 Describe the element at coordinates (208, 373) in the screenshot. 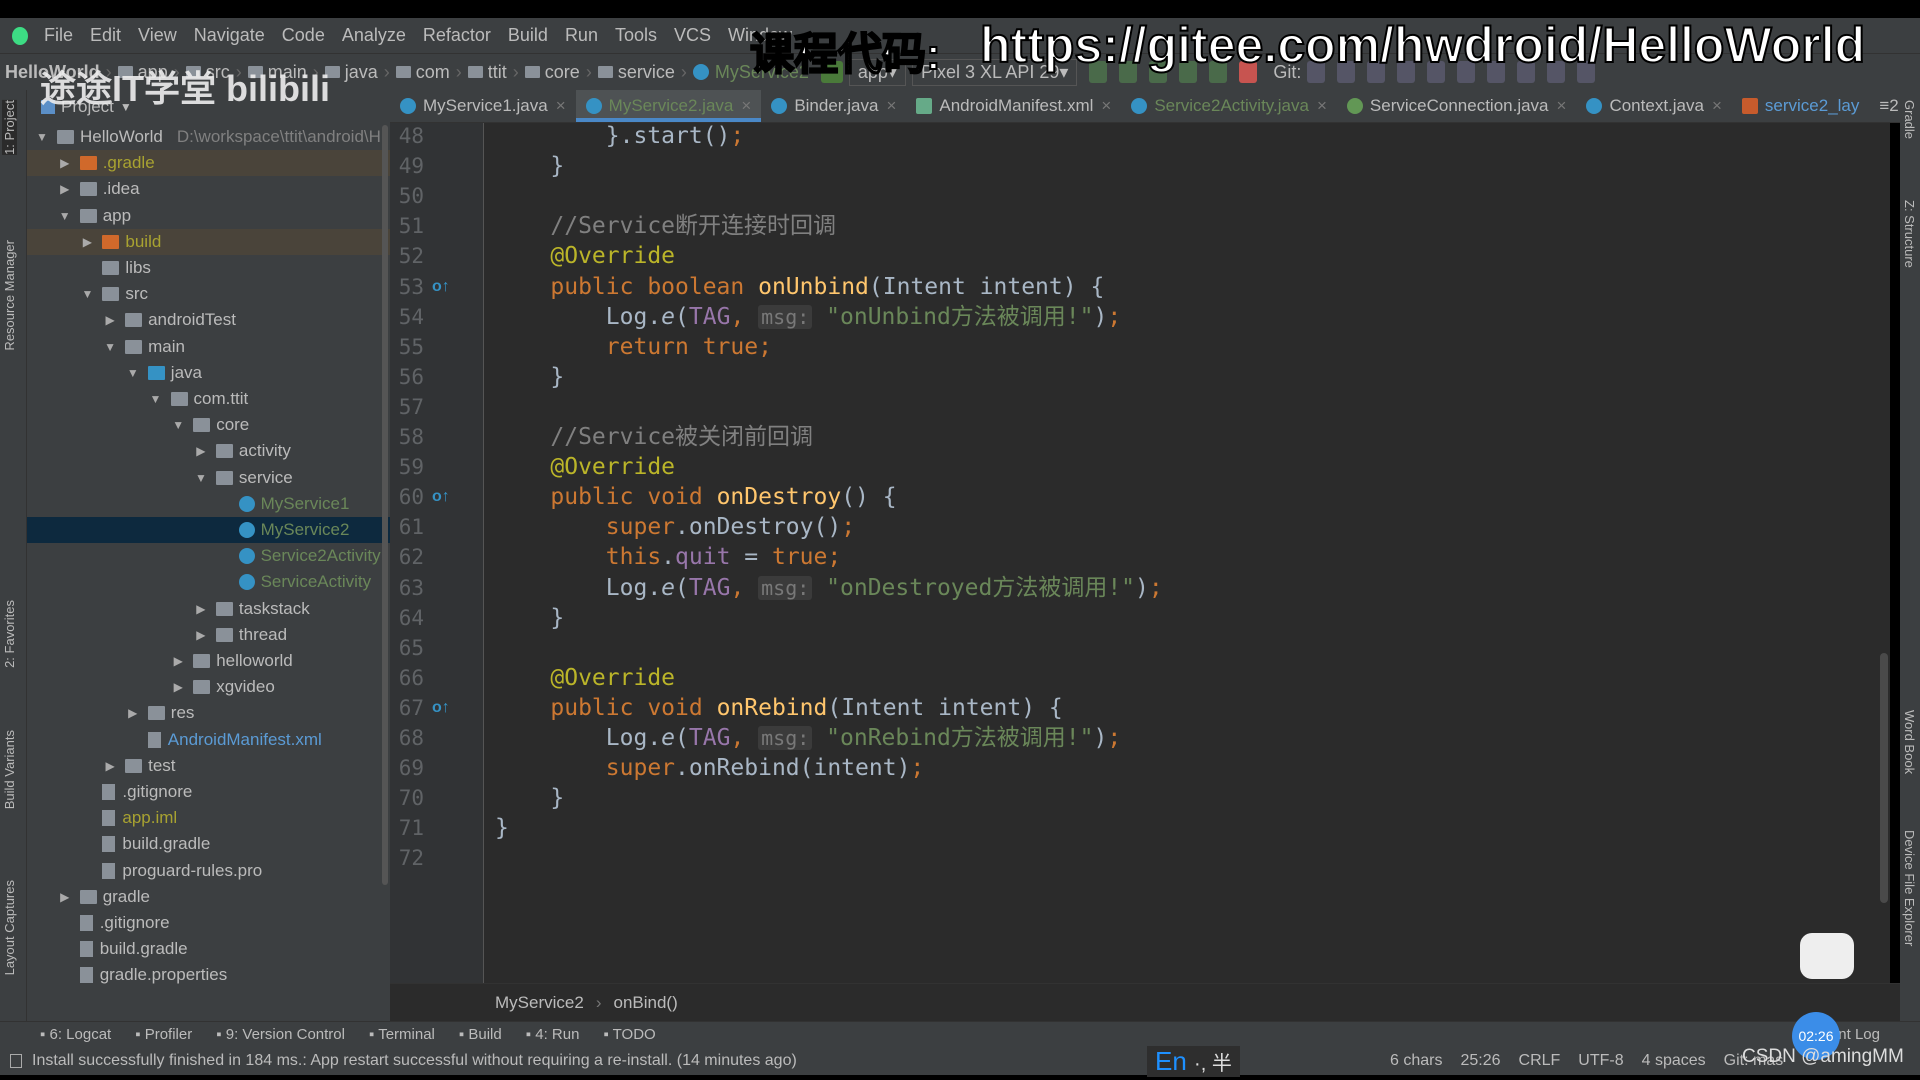

I see `tree-item-java: ▼ java` at that location.